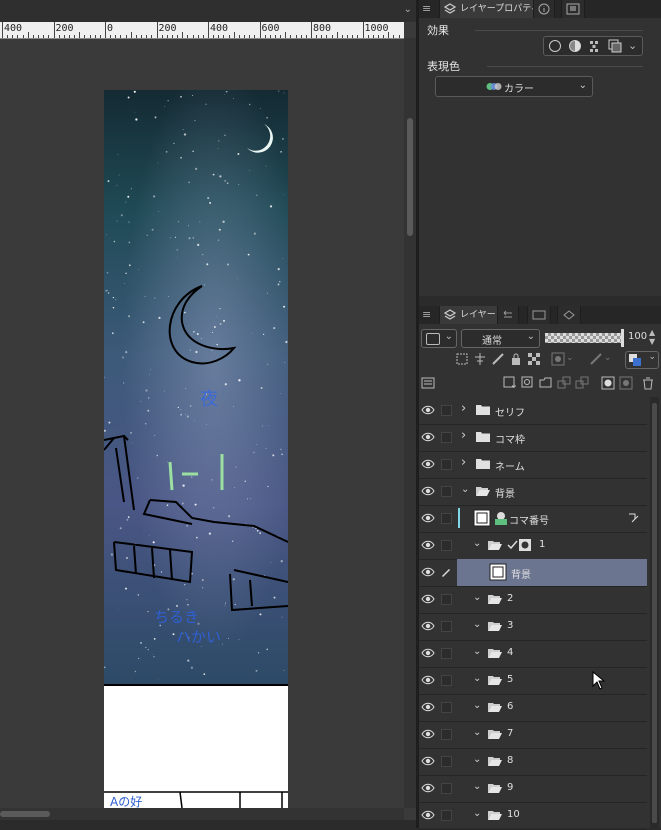 Image resolution: width=661 pixels, height=830 pixels. What do you see at coordinates (498, 359) in the screenshot?
I see `draft-layer-icon` at bounding box center [498, 359].